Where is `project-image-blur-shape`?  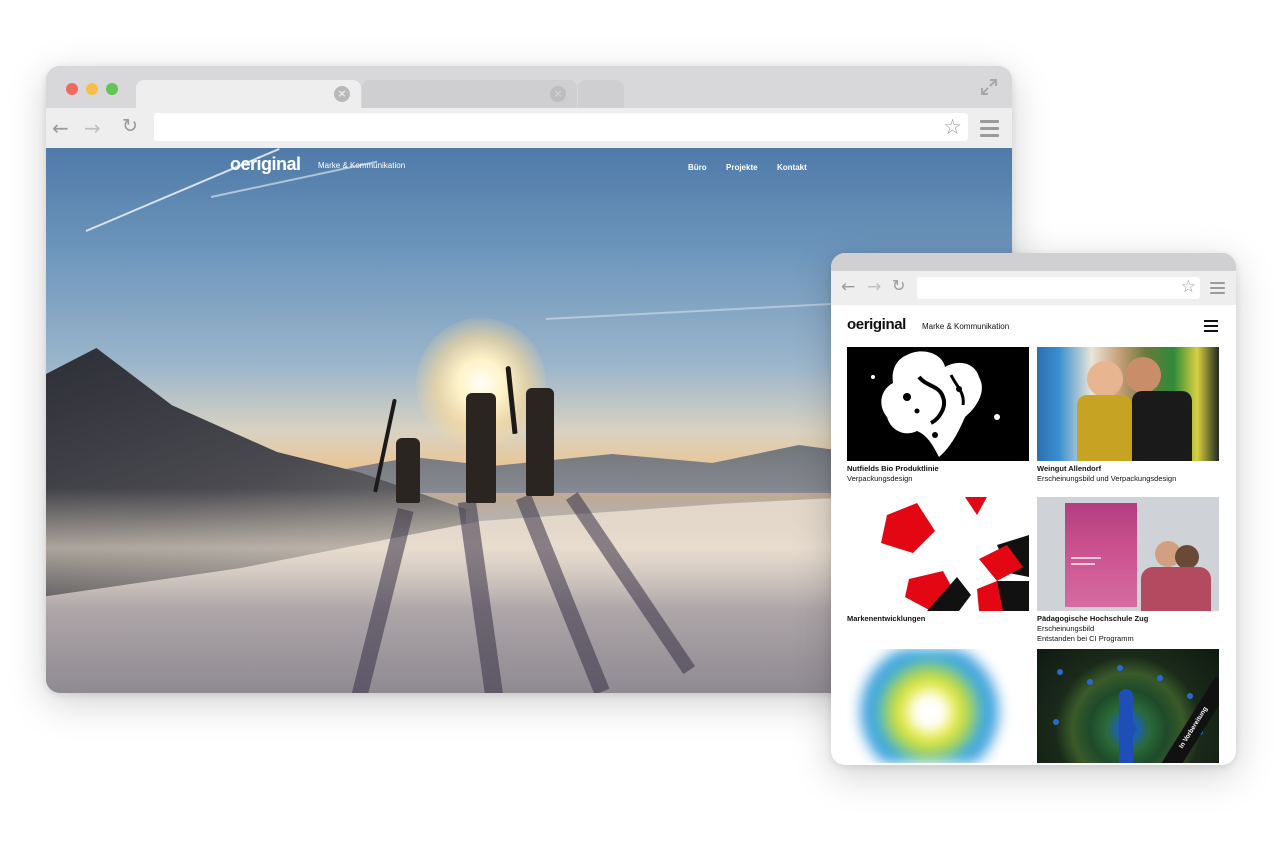
project-image-blur-shape is located at coordinates (938, 706).